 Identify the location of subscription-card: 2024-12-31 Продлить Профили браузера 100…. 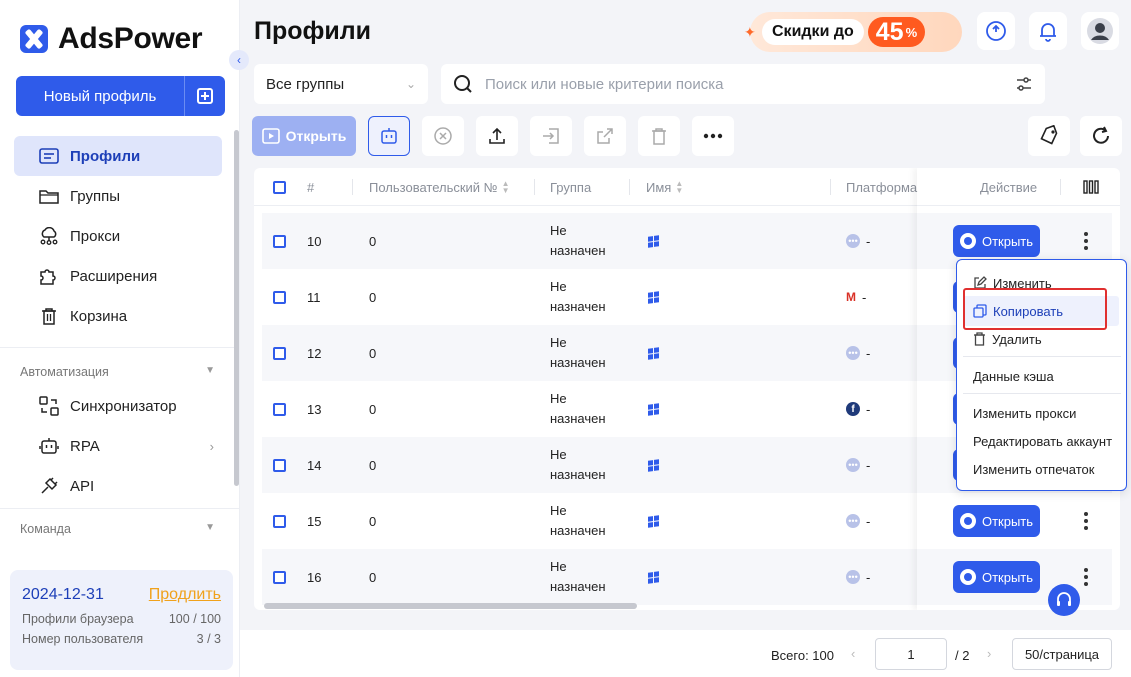
(121, 620).